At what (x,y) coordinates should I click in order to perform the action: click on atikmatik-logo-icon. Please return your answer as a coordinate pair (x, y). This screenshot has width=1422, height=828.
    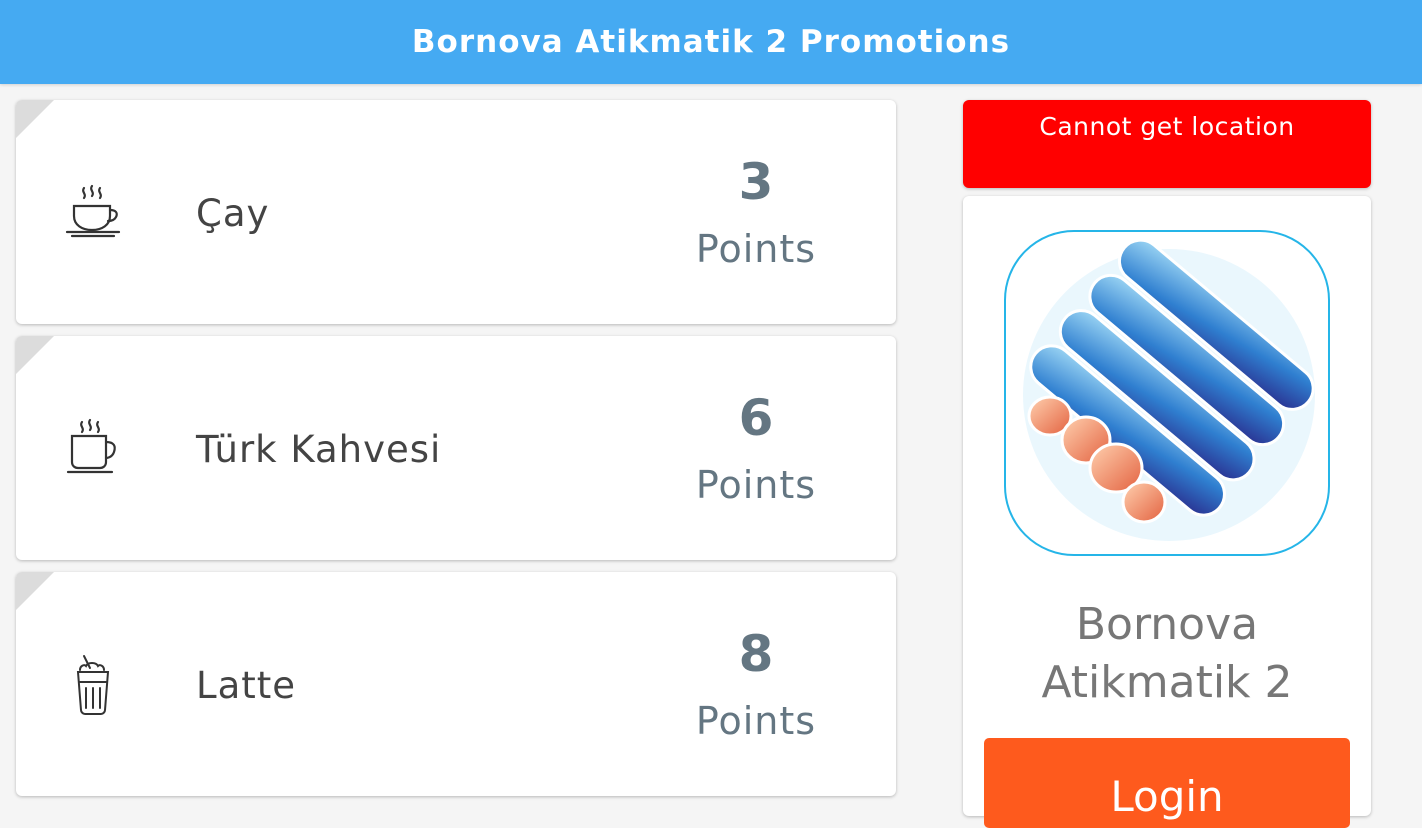
    Looking at the image, I should click on (1167, 393).